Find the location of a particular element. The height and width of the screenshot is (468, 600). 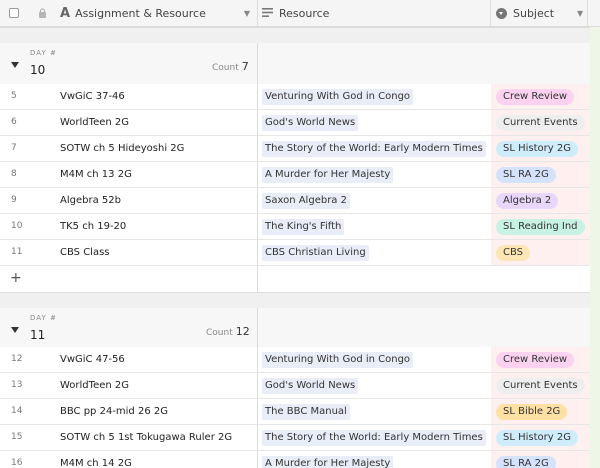

table-row: 9 Algebra 52b Saxon Algebra 2 Algebra 2 is located at coordinates (300, 201).